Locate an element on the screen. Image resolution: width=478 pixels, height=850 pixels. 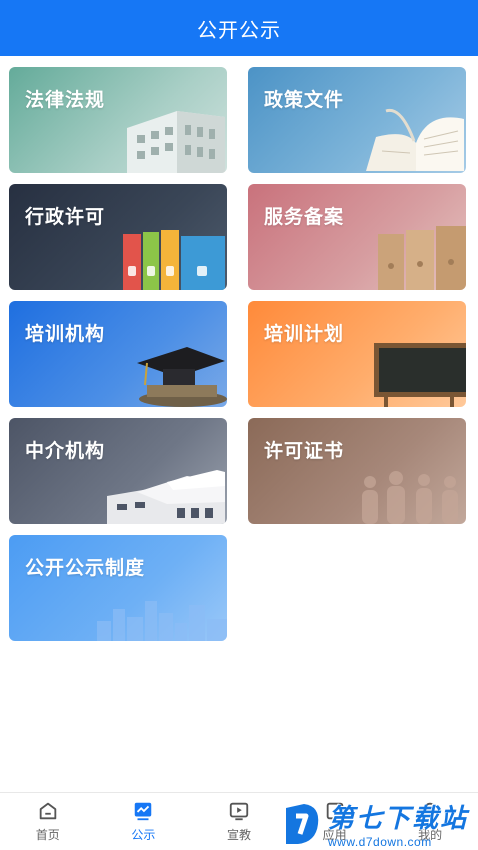
page-header: 公开公示 is located at coordinates (239, 28).